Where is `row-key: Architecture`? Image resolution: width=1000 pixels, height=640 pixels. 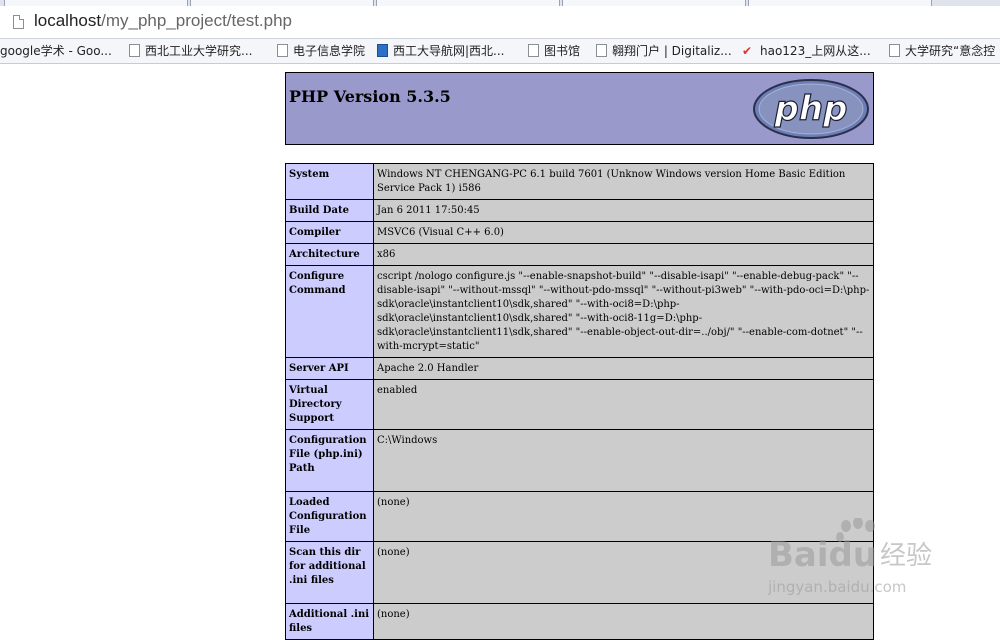 row-key: Architecture is located at coordinates (329, 254).